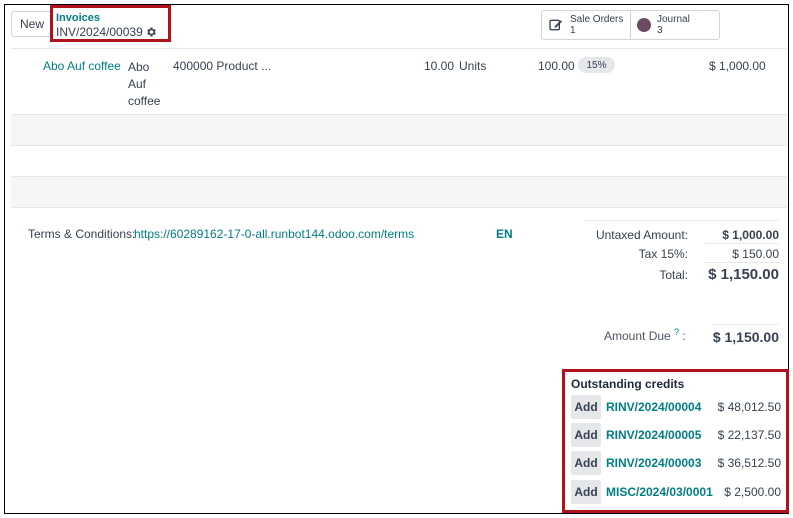 Image resolution: width=793 pixels, height=518 pixels. Describe the element at coordinates (665, 492) in the screenshot. I see `credit-ref-link: MISC/2024/03/0001` at that location.